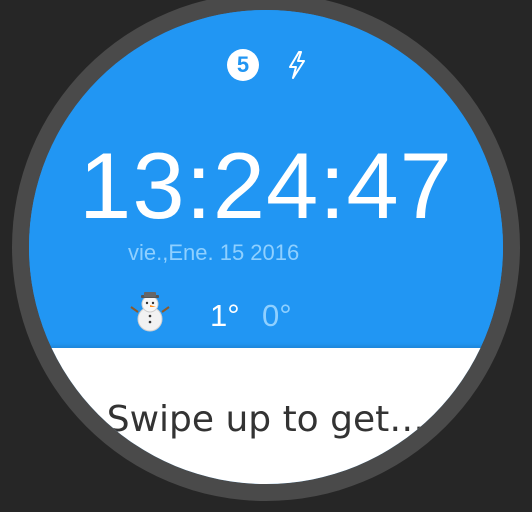 This screenshot has height=512, width=532. What do you see at coordinates (225, 315) in the screenshot?
I see `temperature-high: 1°` at bounding box center [225, 315].